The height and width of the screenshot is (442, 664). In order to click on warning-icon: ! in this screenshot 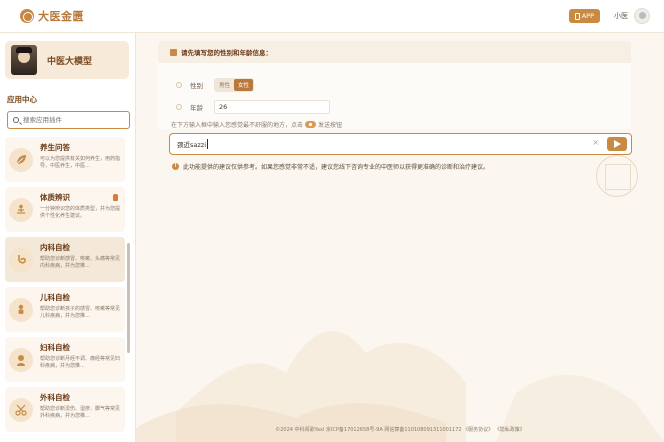, I will do `click(175, 166)`.